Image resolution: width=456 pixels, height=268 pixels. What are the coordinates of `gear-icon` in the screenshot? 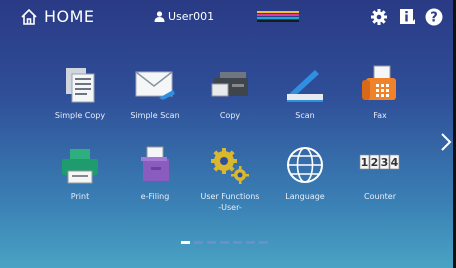 It's located at (379, 17).